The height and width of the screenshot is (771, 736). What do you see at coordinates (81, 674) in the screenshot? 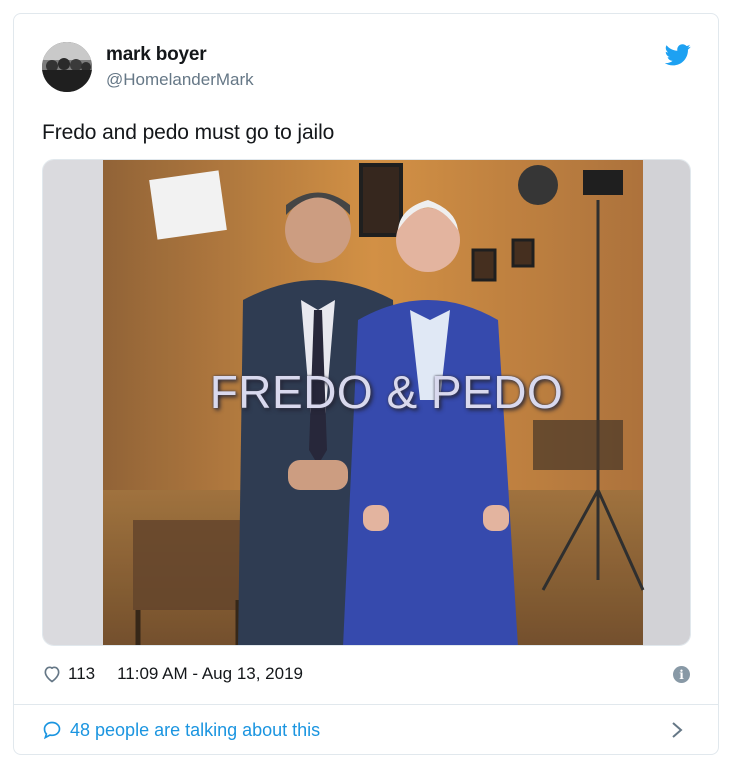
I see `like-count: 113` at bounding box center [81, 674].